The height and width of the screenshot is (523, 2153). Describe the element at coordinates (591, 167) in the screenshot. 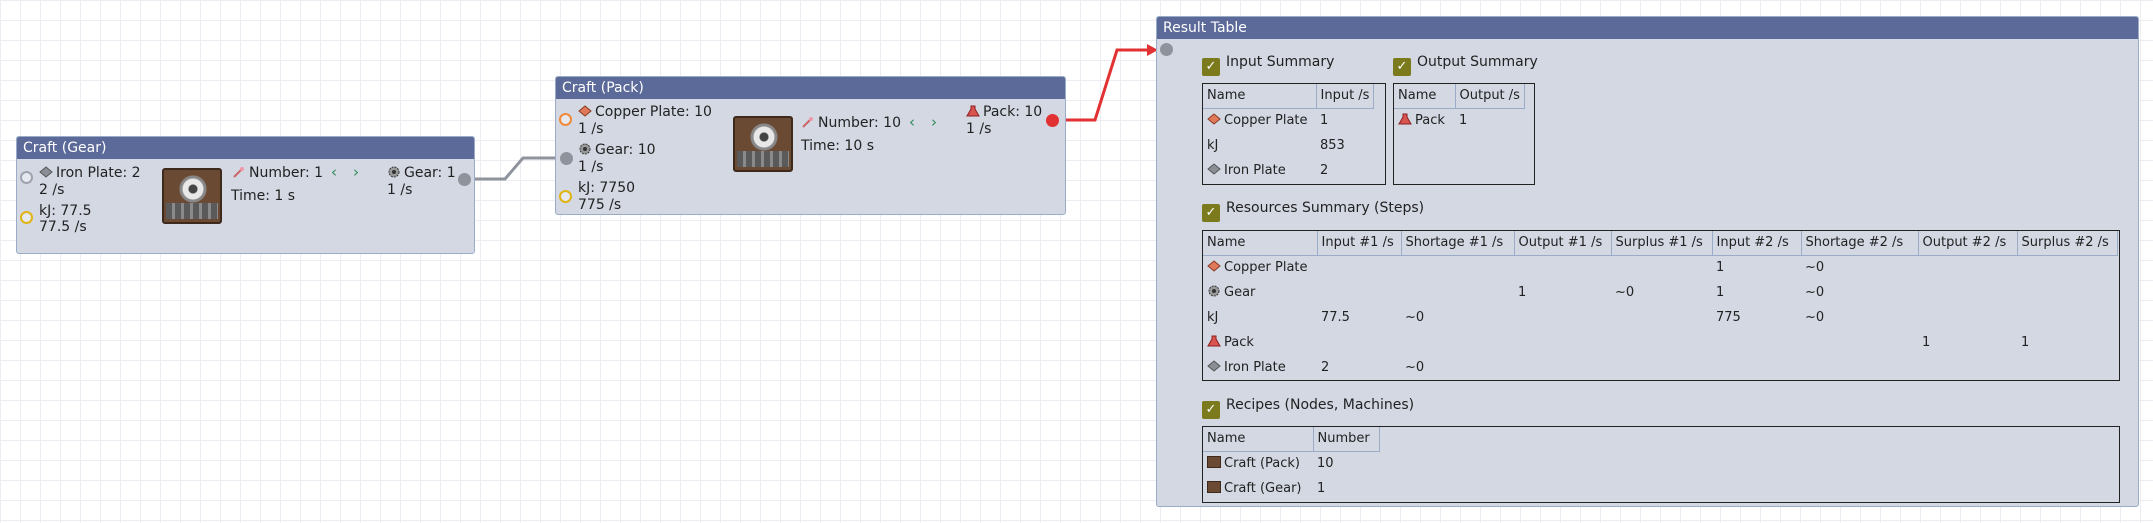

I see `pack-input-gear-rate: 1 /s` at that location.